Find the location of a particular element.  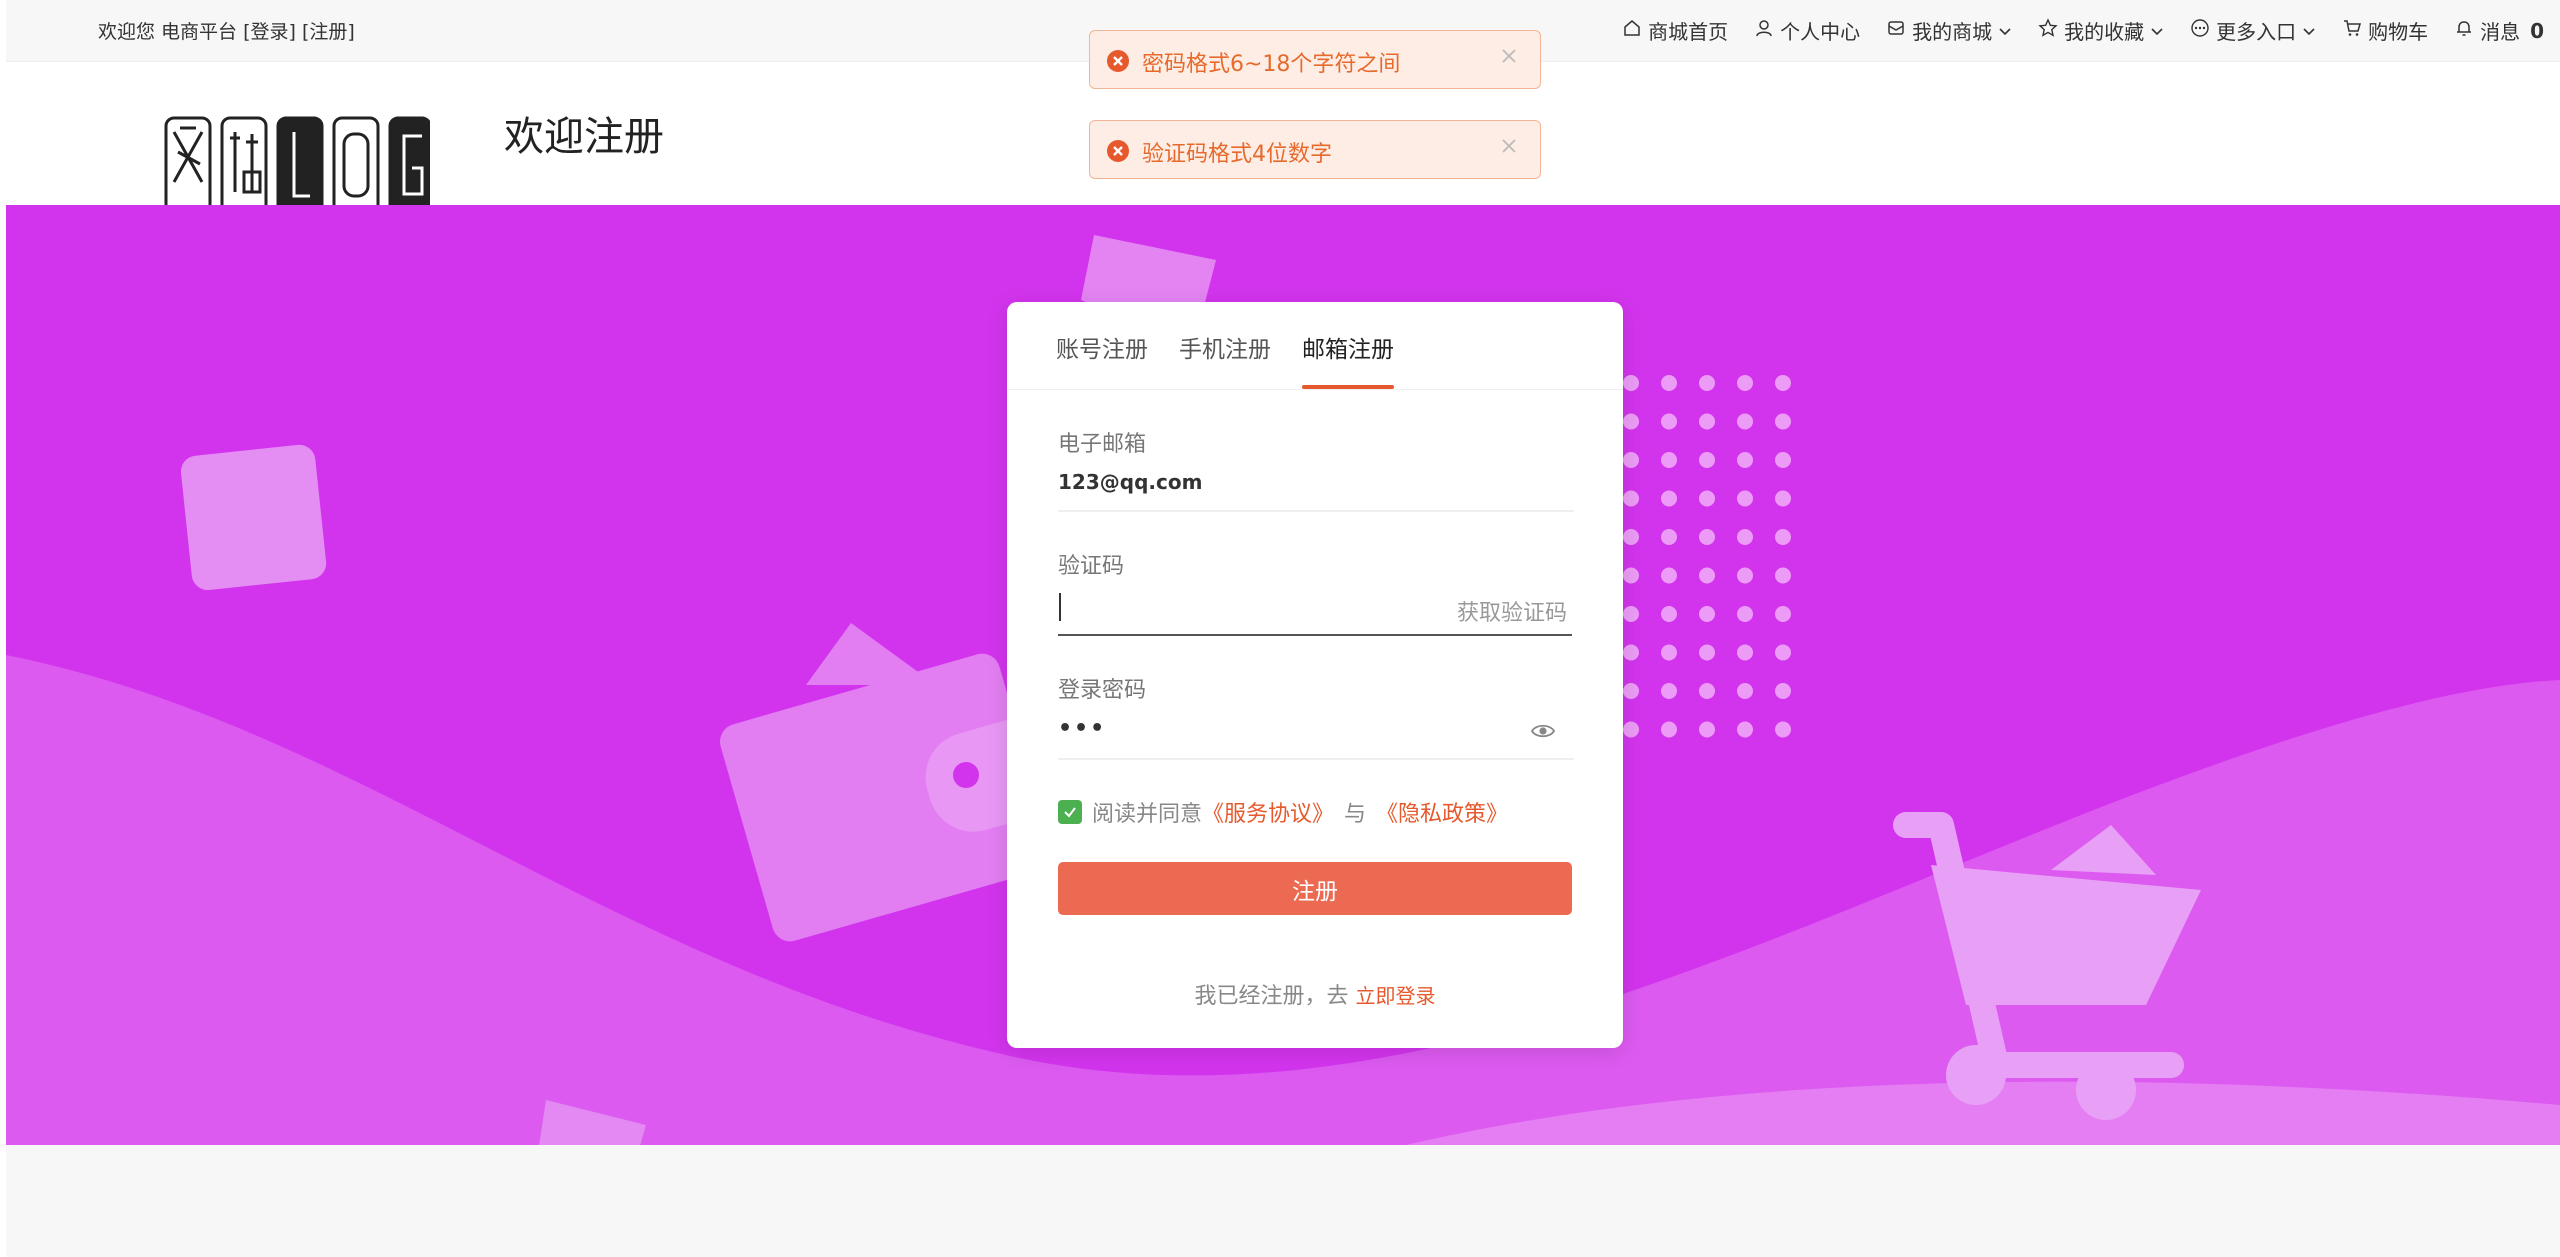

page-title: 欢迎注册 is located at coordinates (584, 137).